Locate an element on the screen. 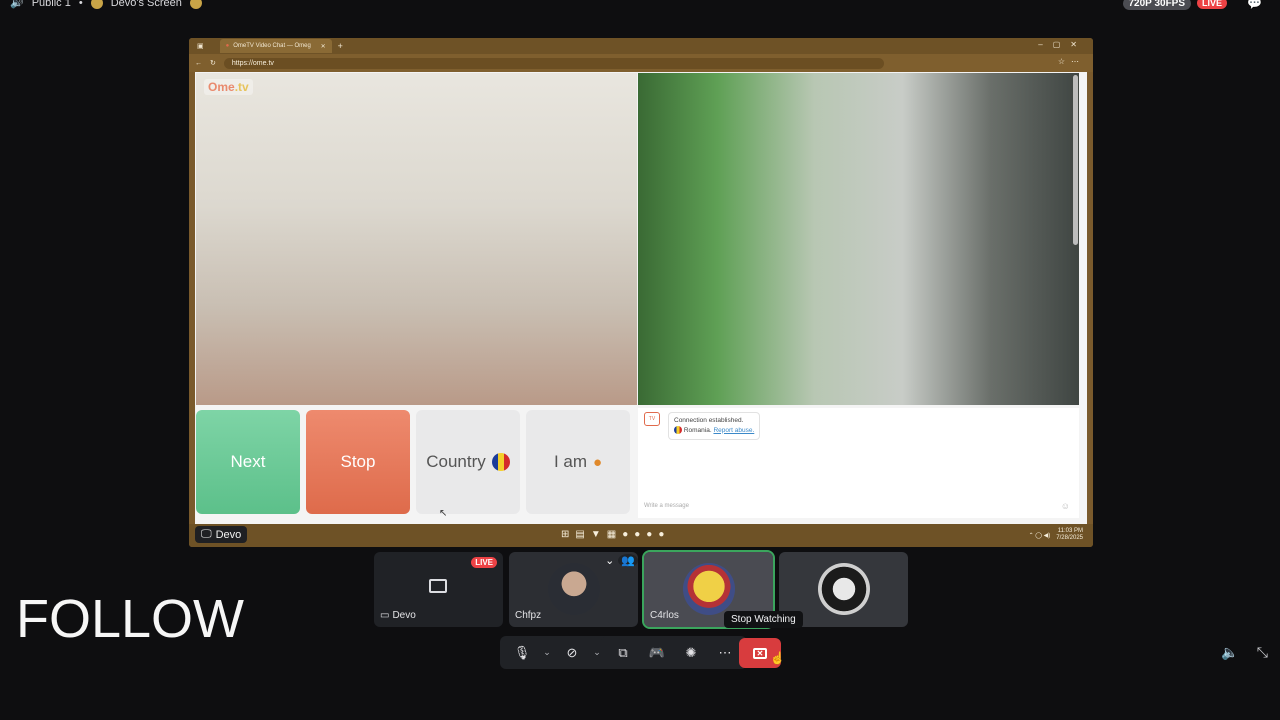 The width and height of the screenshot is (1280, 720). close-tab-icon: ✕ is located at coordinates (323, 46).